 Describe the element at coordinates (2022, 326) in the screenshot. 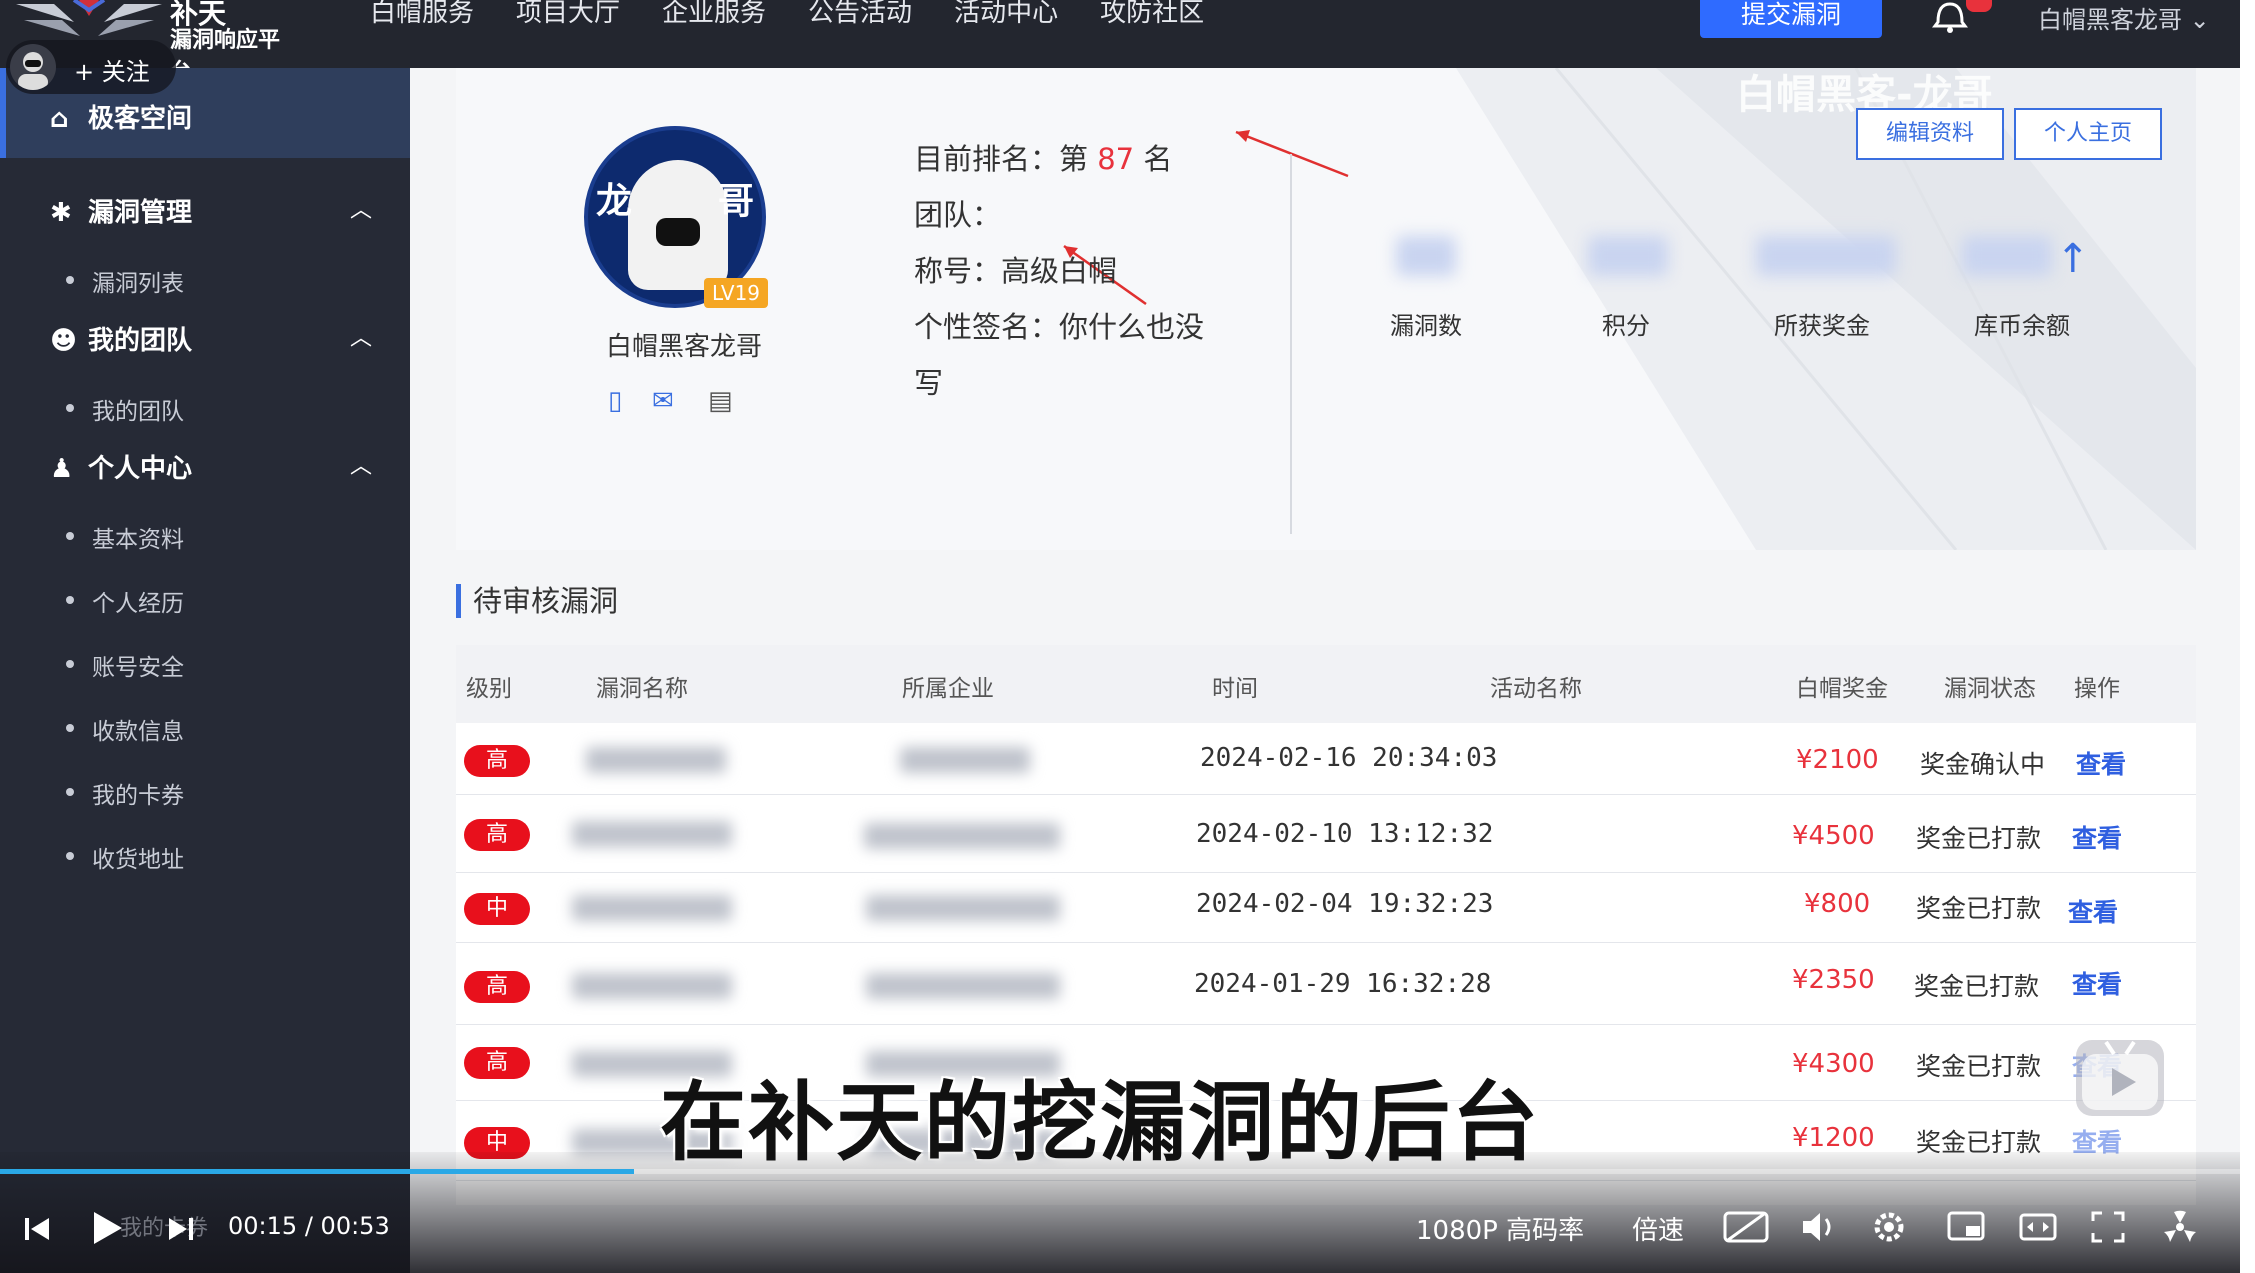

I see `stat-label-coins: 库币余额` at that location.